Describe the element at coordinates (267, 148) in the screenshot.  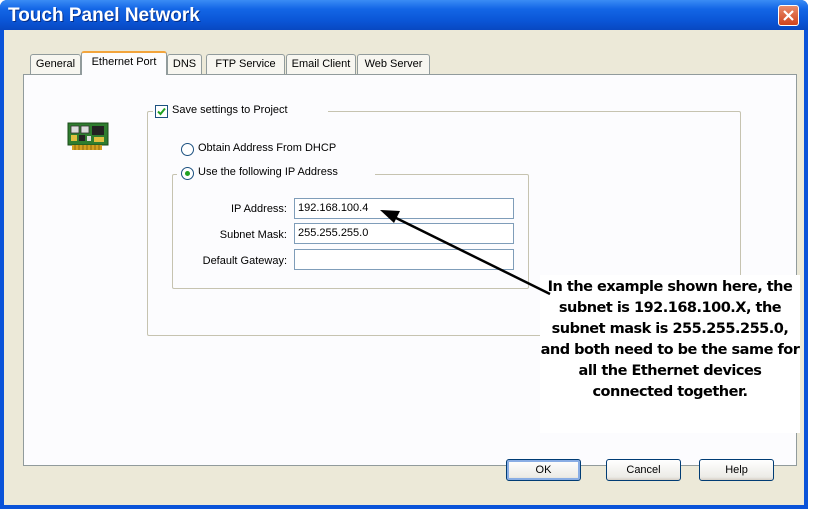
I see `dhcp-label: Obtain Address From DHCP` at that location.